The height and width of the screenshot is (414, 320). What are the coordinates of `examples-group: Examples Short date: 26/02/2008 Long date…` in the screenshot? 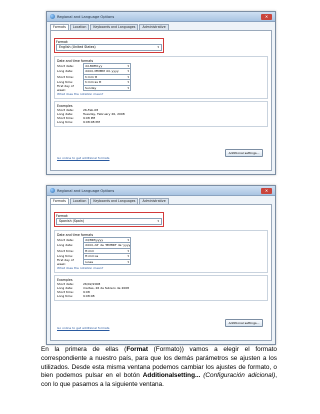 It's located at (161, 288).